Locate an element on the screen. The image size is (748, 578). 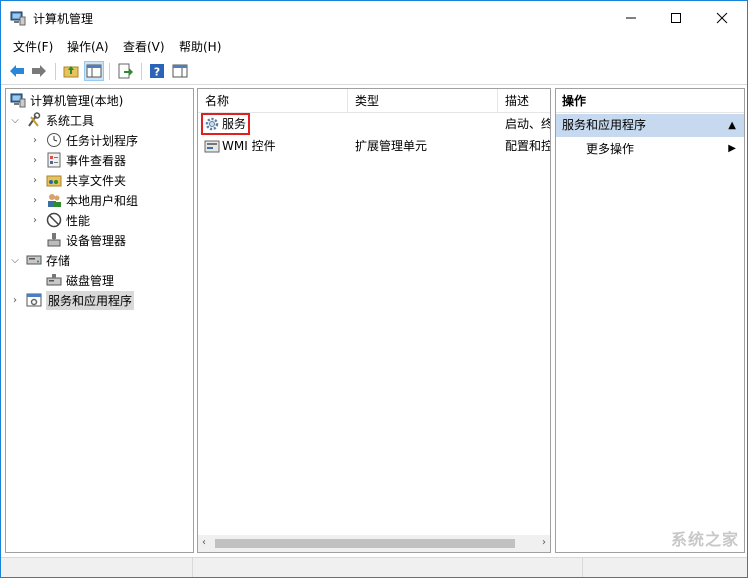
forward-arrow-icon is located at coordinates (39, 71).